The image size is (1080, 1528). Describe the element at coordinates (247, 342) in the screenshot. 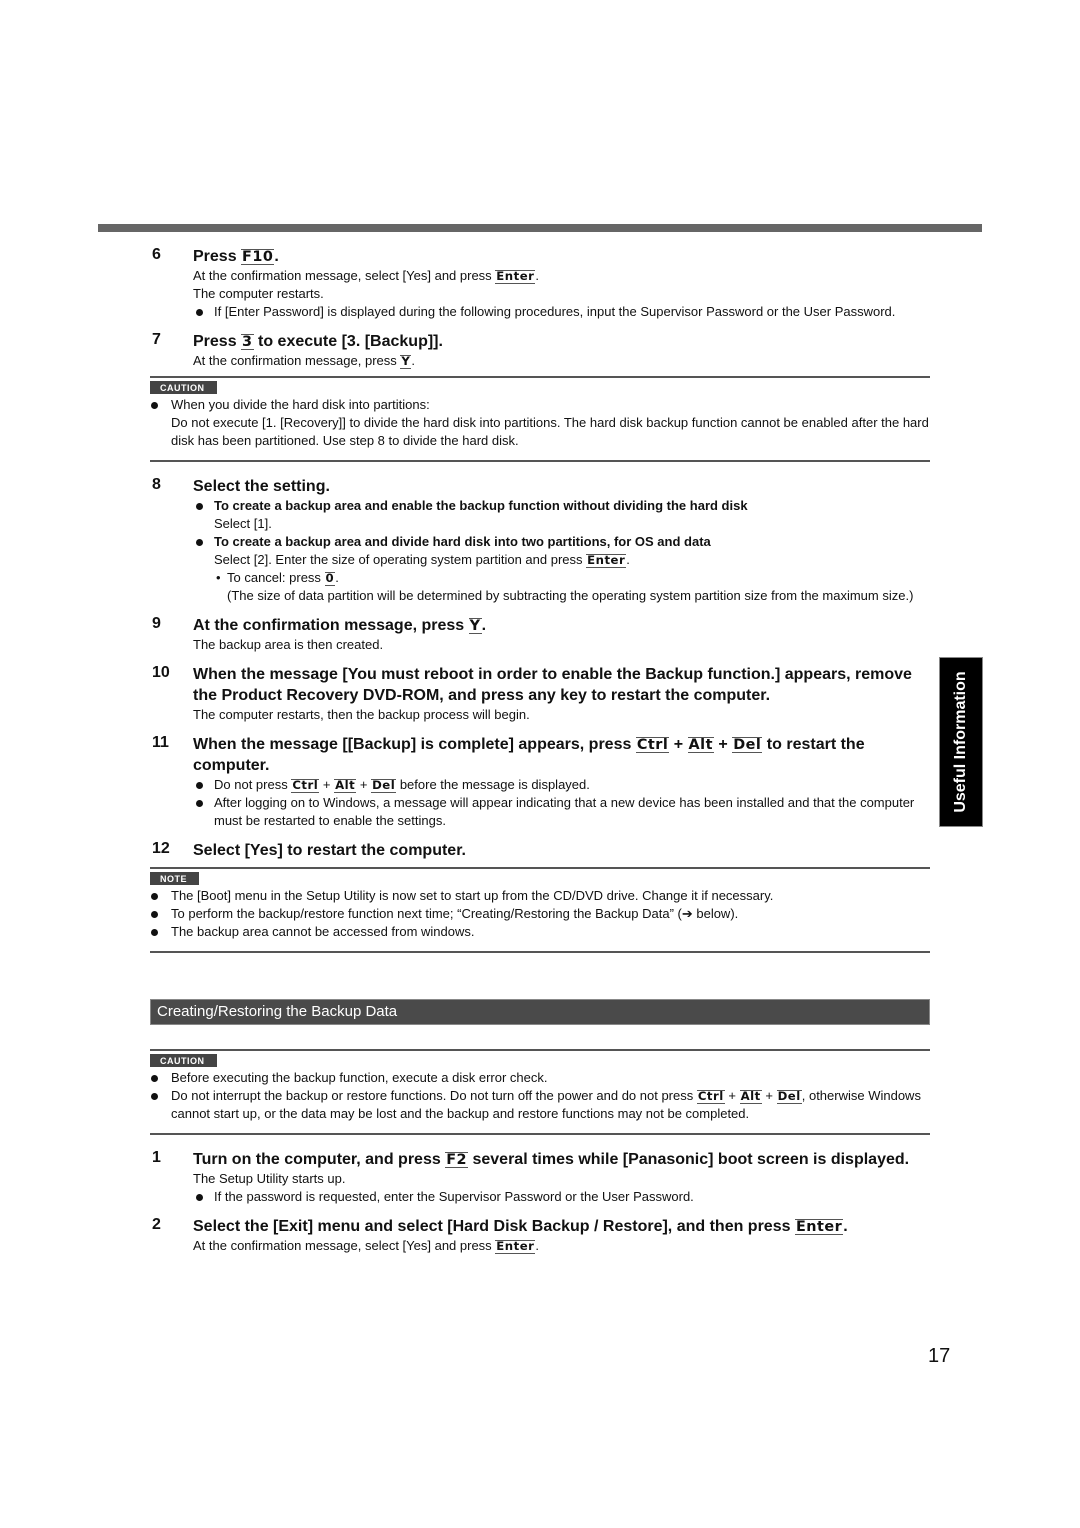

I see `key-3: 3` at that location.